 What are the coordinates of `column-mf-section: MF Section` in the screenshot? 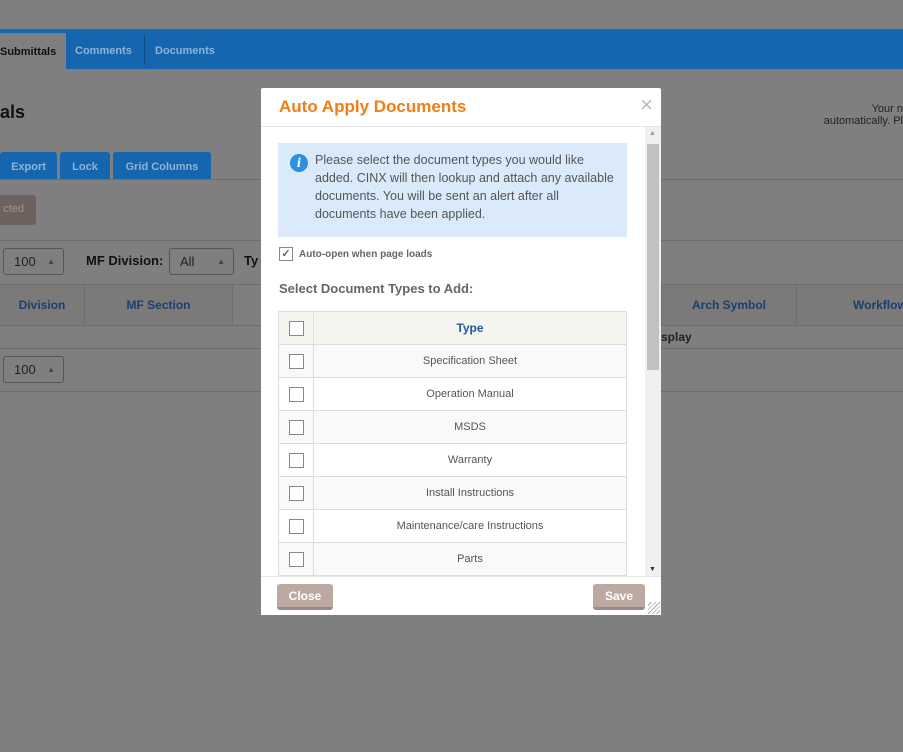 It's located at (159, 305).